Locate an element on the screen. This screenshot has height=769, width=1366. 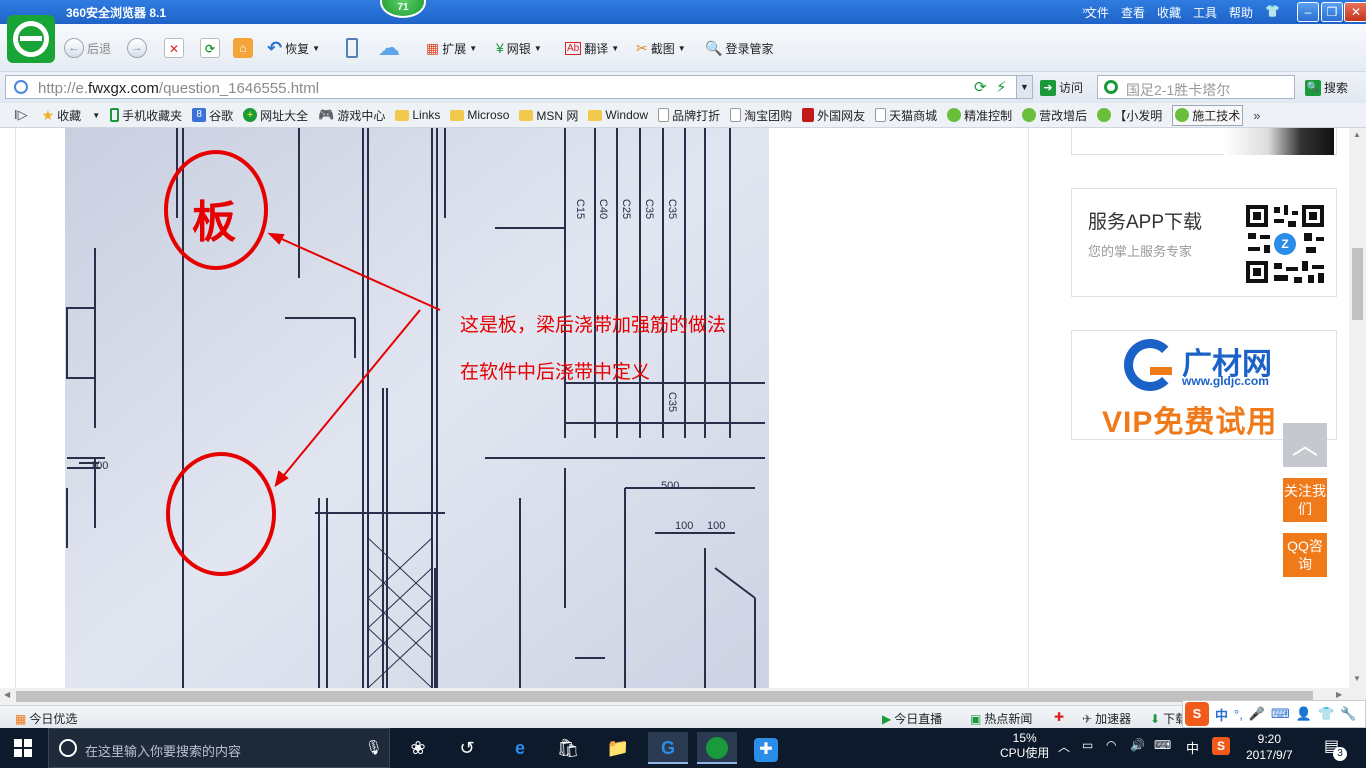
today-live: ▶ 今日直播 is located at coordinates (912, 718).